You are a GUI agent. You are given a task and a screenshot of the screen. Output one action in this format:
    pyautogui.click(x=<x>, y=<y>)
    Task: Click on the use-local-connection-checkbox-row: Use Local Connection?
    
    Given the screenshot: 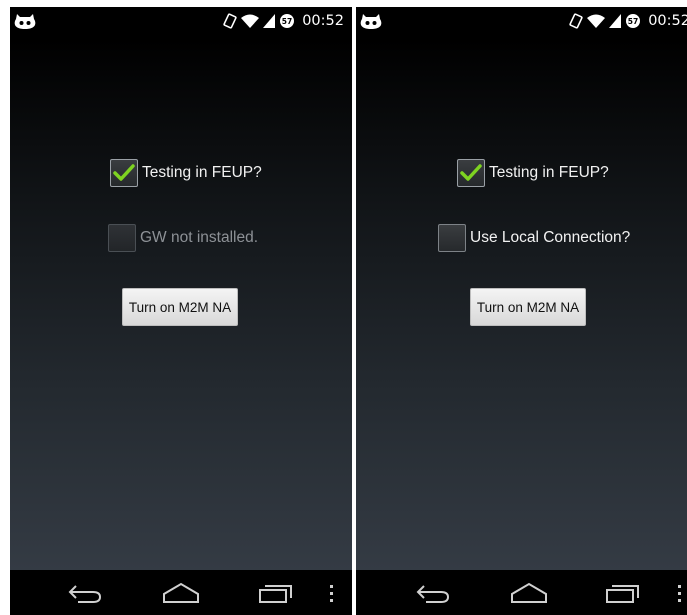 What is the action you would take?
    pyautogui.click(x=534, y=238)
    